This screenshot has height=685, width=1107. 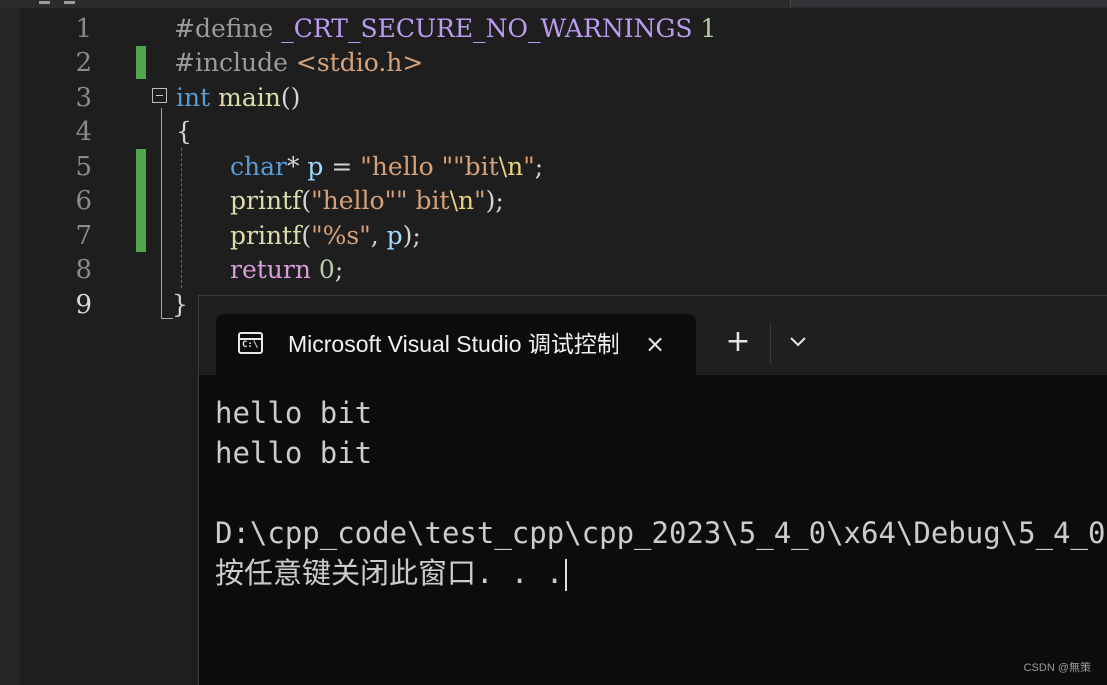 I want to click on terminal-icon: C:\, so click(x=250, y=343).